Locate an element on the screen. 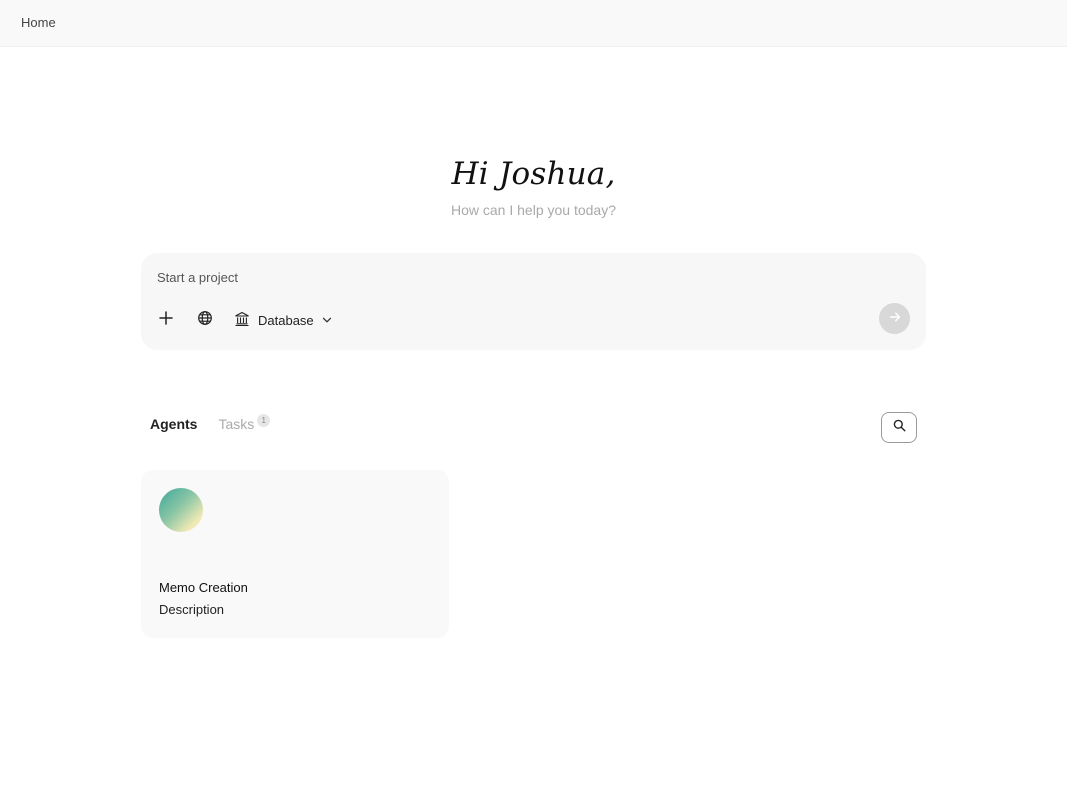 This screenshot has height=795, width=1067. tab-label: Agents is located at coordinates (174, 424).